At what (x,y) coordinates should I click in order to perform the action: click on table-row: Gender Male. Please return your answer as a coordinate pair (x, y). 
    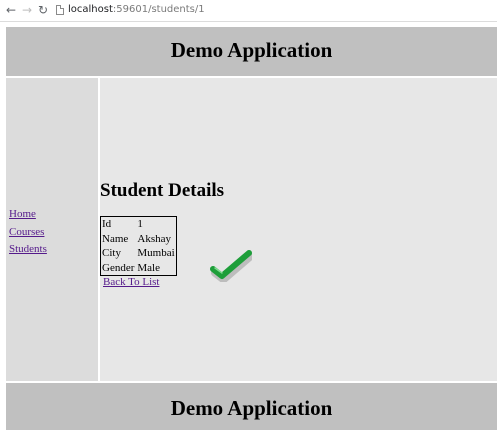
    Looking at the image, I should click on (138, 268).